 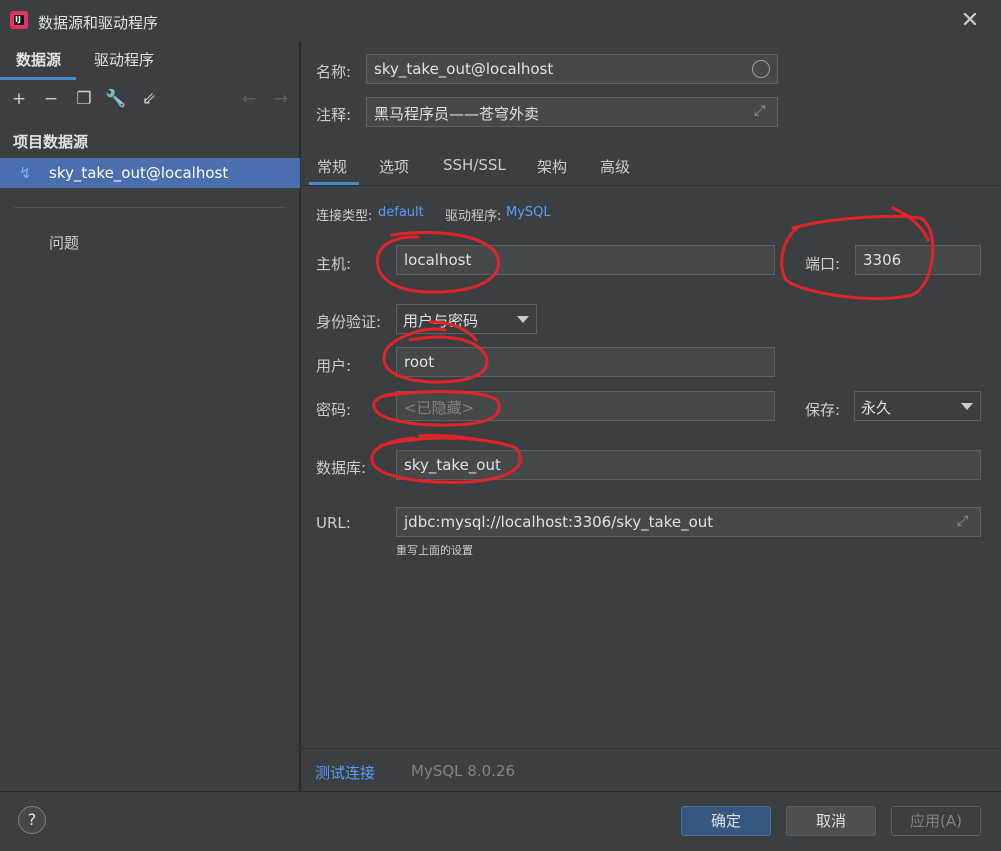 I want to click on auth-select: 用户与密码, so click(x=466, y=319).